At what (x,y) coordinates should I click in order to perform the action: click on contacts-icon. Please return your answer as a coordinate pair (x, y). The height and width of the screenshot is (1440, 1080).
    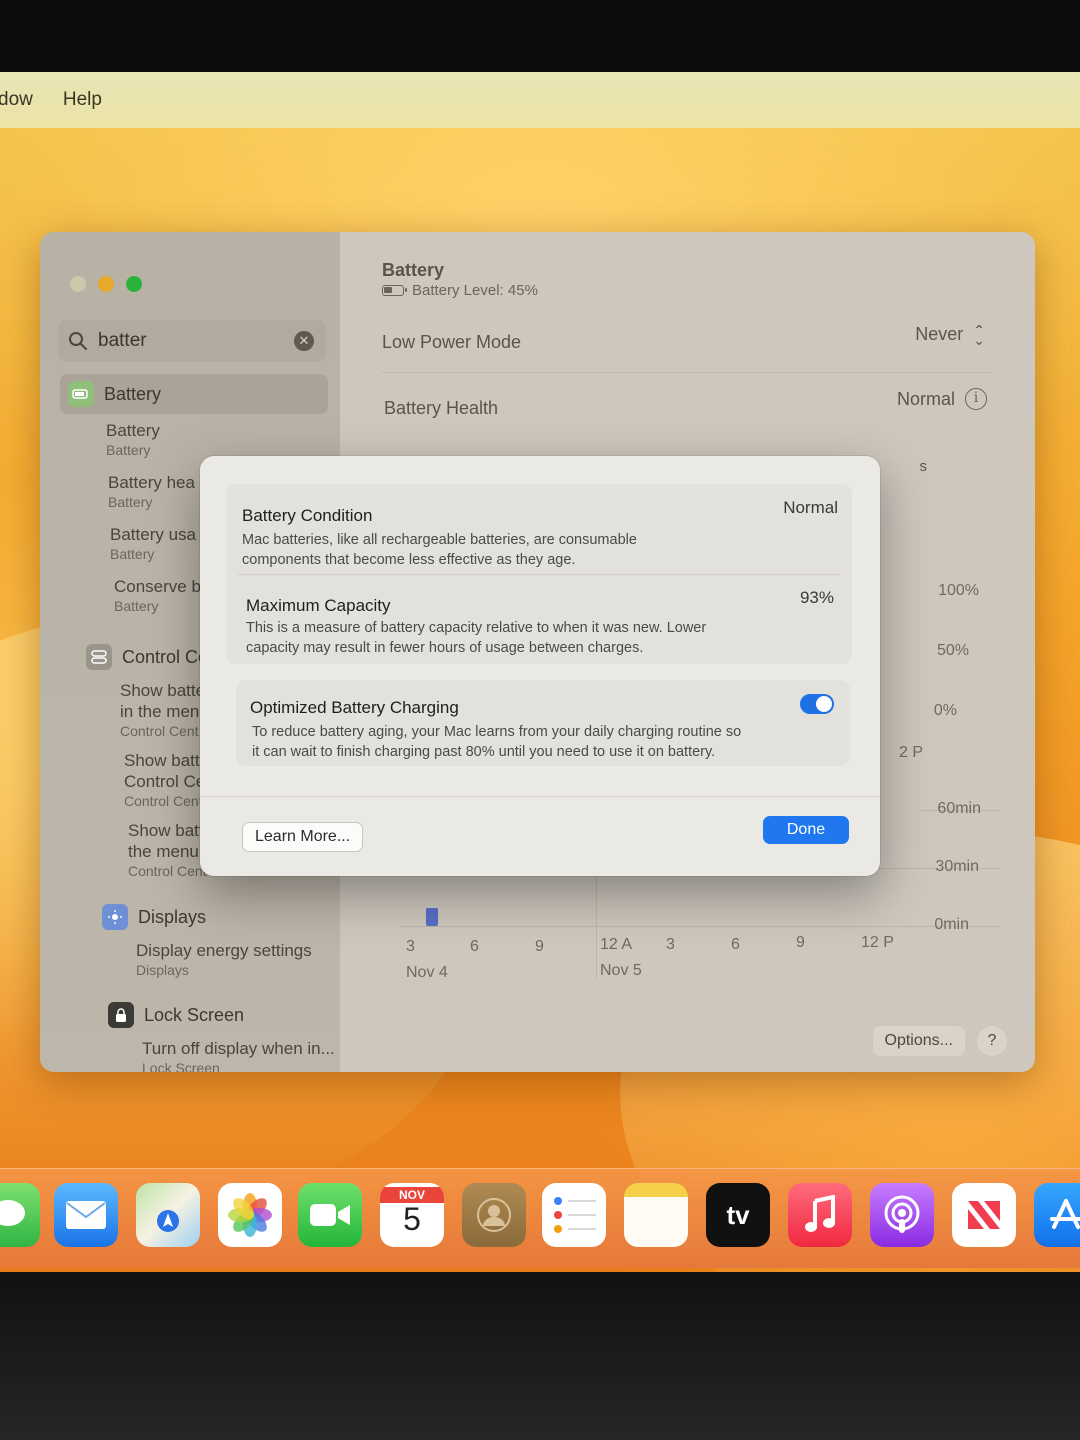
    Looking at the image, I should click on (494, 1215).